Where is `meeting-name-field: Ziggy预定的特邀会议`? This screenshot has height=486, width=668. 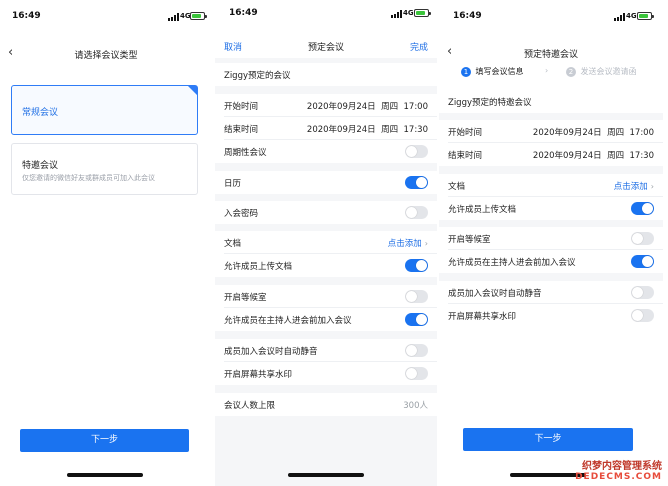 meeting-name-field: Ziggy预定的特邀会议 is located at coordinates (551, 101).